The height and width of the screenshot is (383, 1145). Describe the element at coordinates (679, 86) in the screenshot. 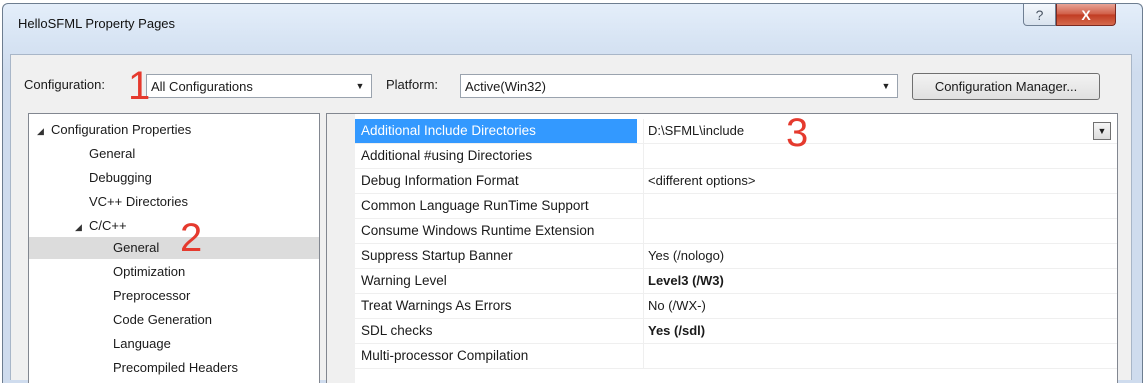

I see `platform-select: Active(Win32) ▼` at that location.